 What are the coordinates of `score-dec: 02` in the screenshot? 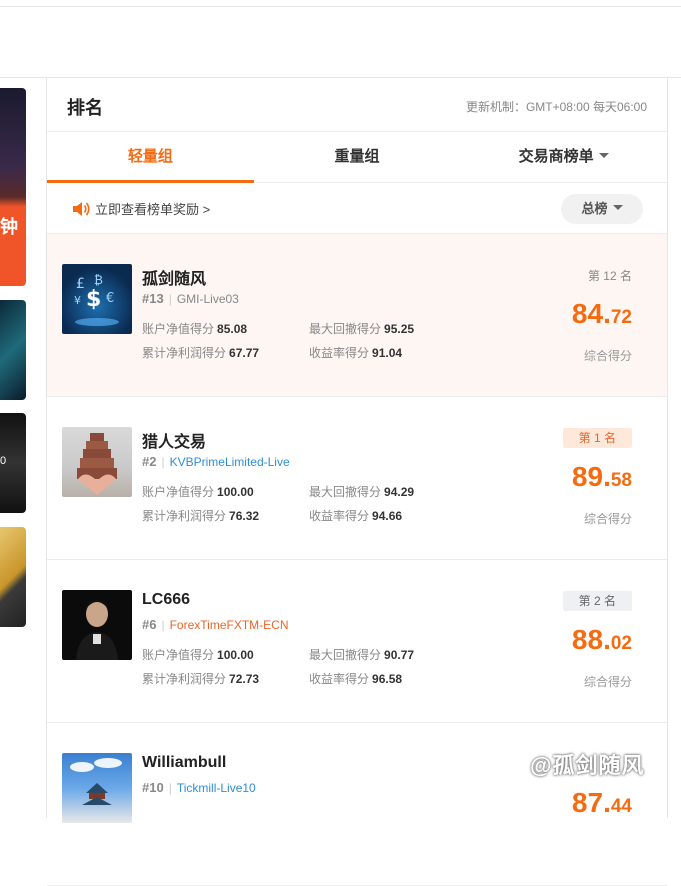 It's located at (621, 643).